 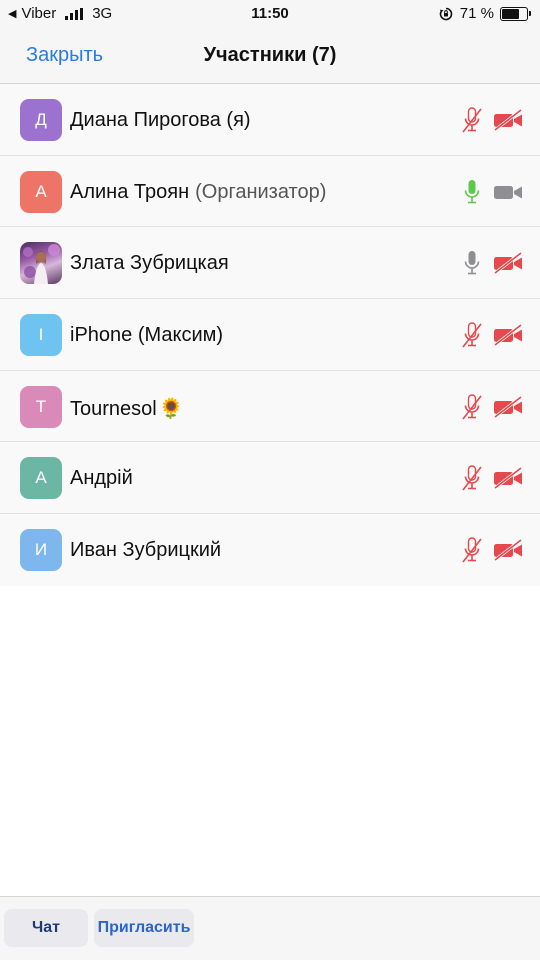 What do you see at coordinates (270, 478) in the screenshot?
I see `participant-row: А Андрій` at bounding box center [270, 478].